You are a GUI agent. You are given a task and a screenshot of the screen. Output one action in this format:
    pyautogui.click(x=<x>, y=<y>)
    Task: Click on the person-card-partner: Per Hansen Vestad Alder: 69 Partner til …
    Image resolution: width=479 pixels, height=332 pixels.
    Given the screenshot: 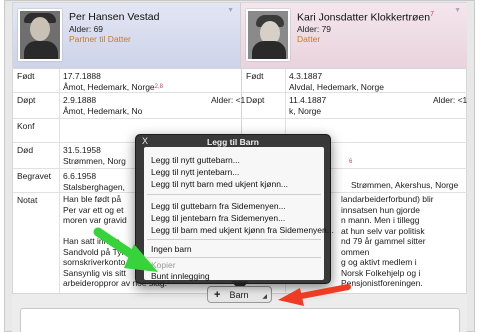 What is the action you would take?
    pyautogui.click(x=127, y=36)
    